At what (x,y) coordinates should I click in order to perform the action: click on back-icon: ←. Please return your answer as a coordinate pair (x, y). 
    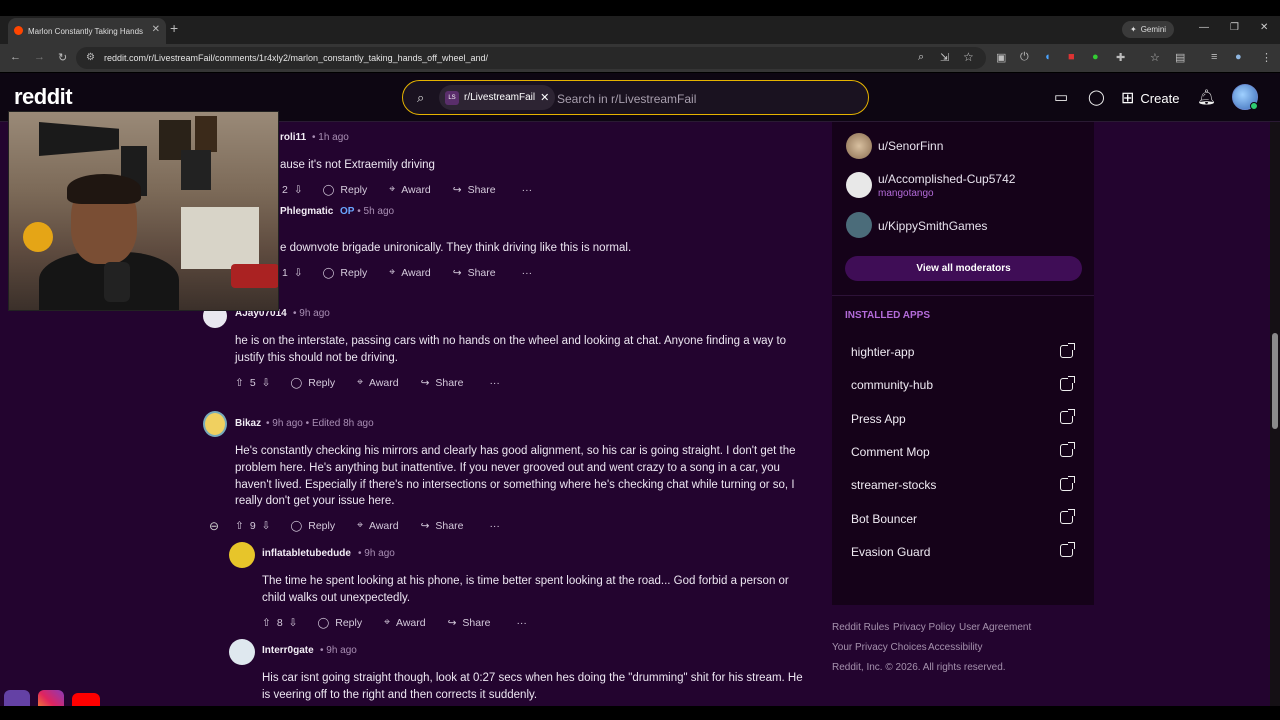
    Looking at the image, I should click on (15, 57).